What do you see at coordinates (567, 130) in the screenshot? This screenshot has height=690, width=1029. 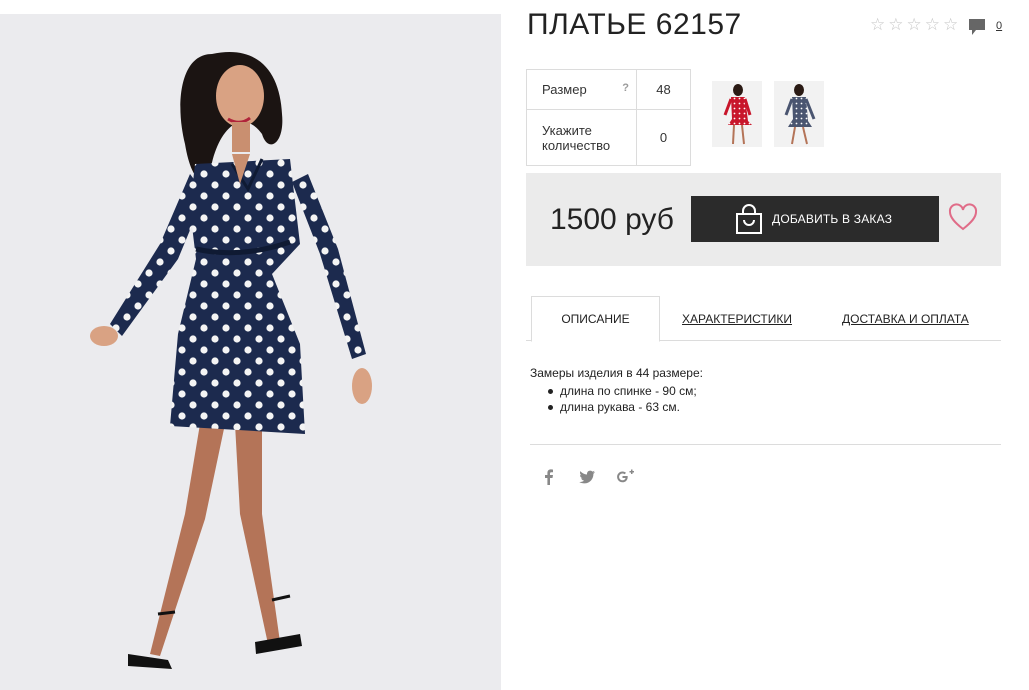 I see `quantity-label-line1: Укажите` at bounding box center [567, 130].